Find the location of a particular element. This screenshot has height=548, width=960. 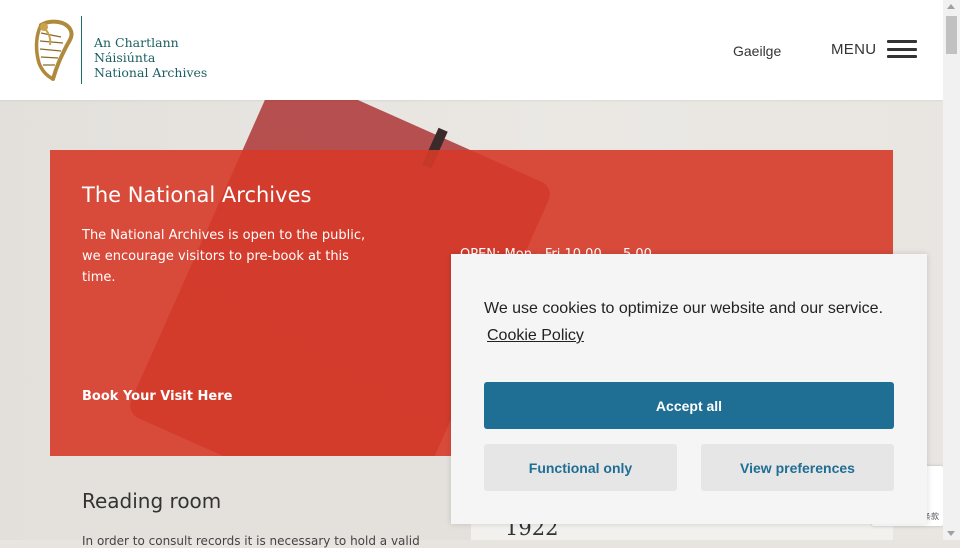

harp-icon is located at coordinates (54, 50).